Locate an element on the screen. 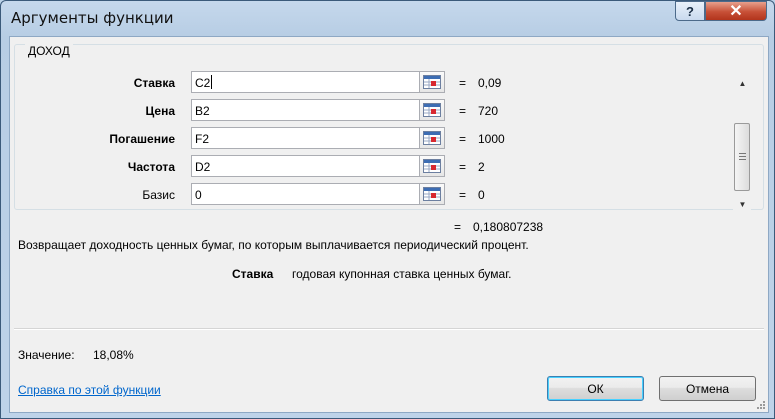 The image size is (775, 419). arg-label-redemption: Погашение is located at coordinates (142, 139).